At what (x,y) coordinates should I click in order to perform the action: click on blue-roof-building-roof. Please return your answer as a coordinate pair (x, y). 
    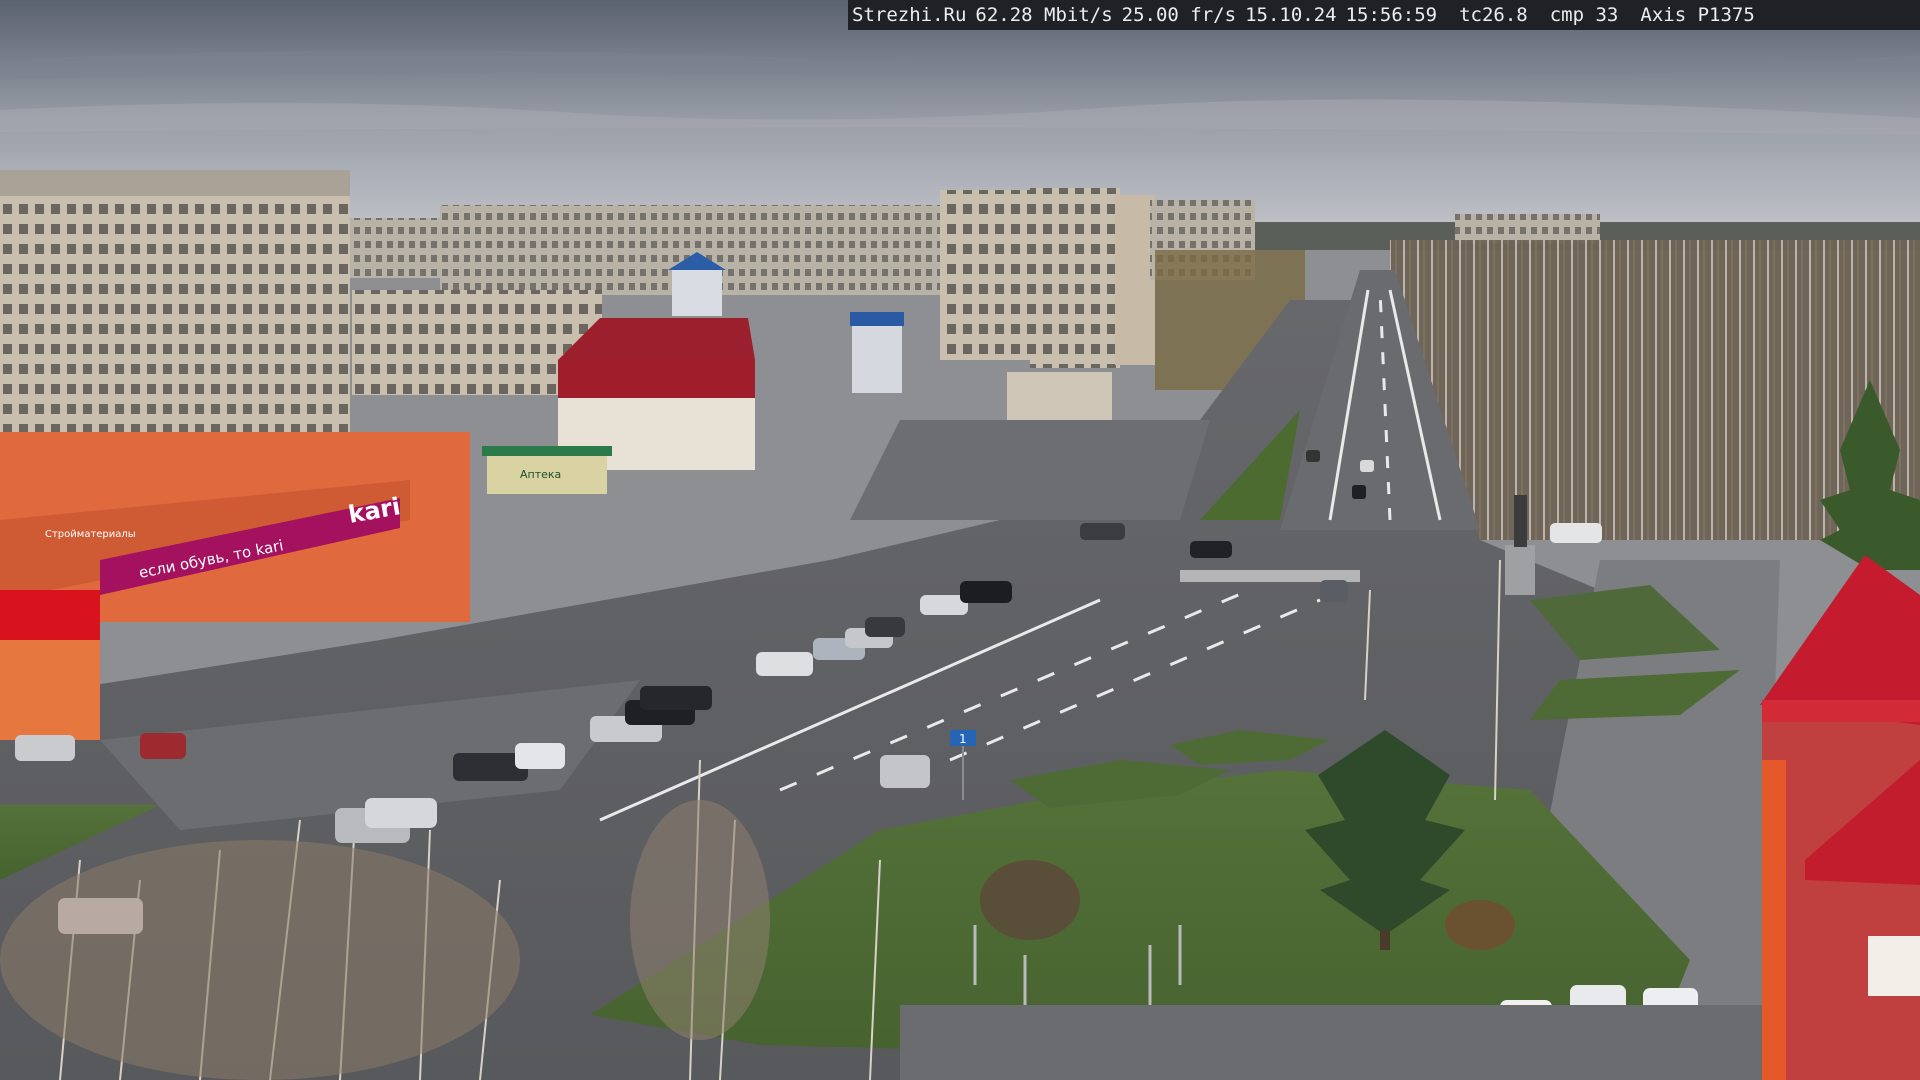
    Looking at the image, I should click on (877, 319).